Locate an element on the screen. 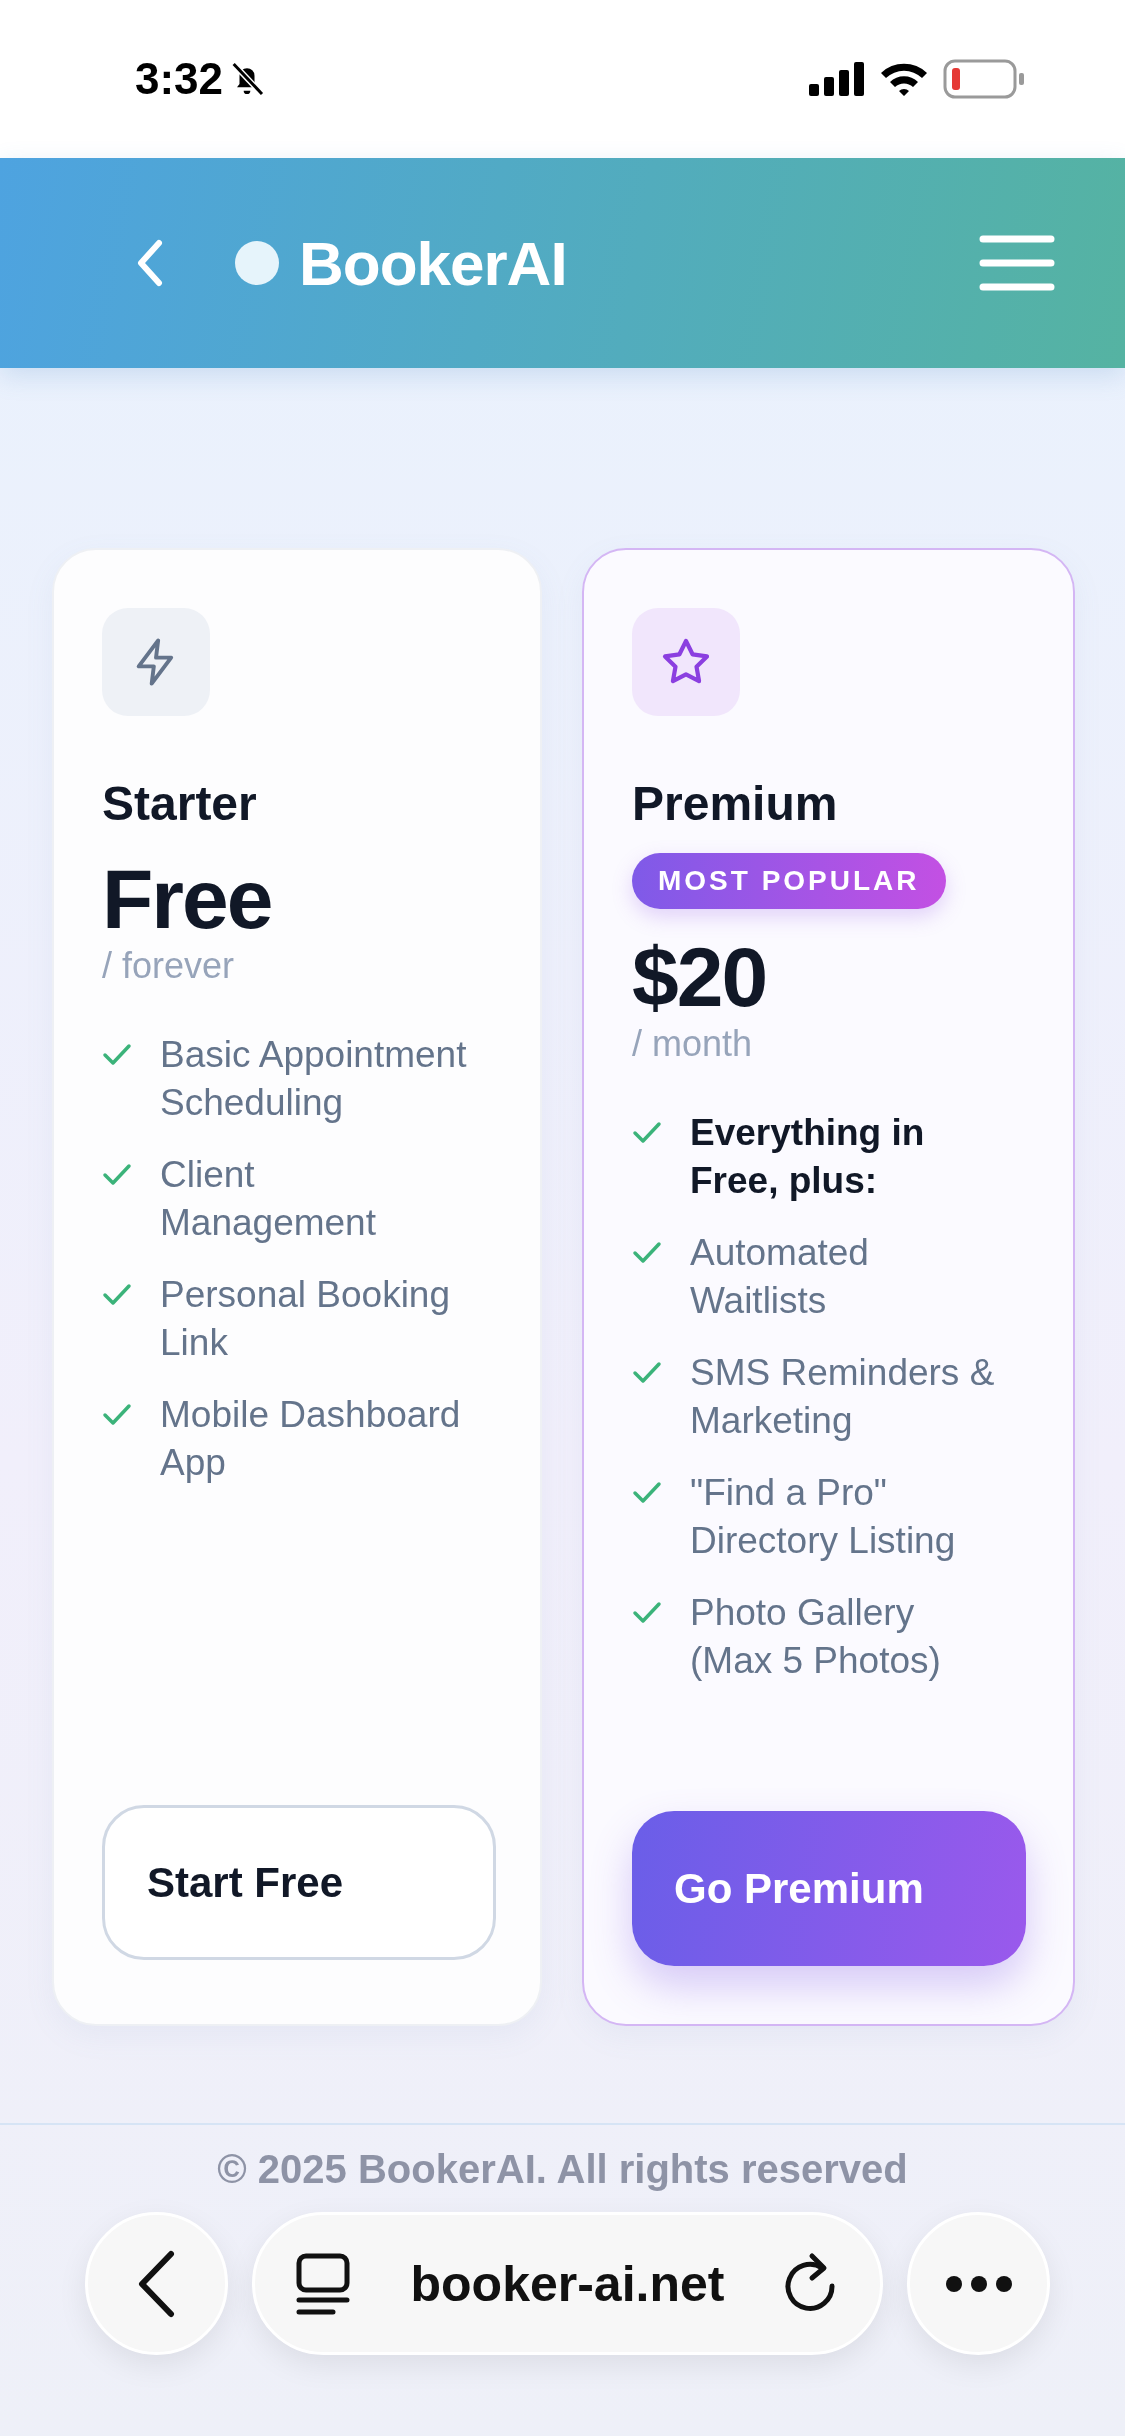 This screenshot has width=1125, height=2436. plan-name: Starter is located at coordinates (180, 803).